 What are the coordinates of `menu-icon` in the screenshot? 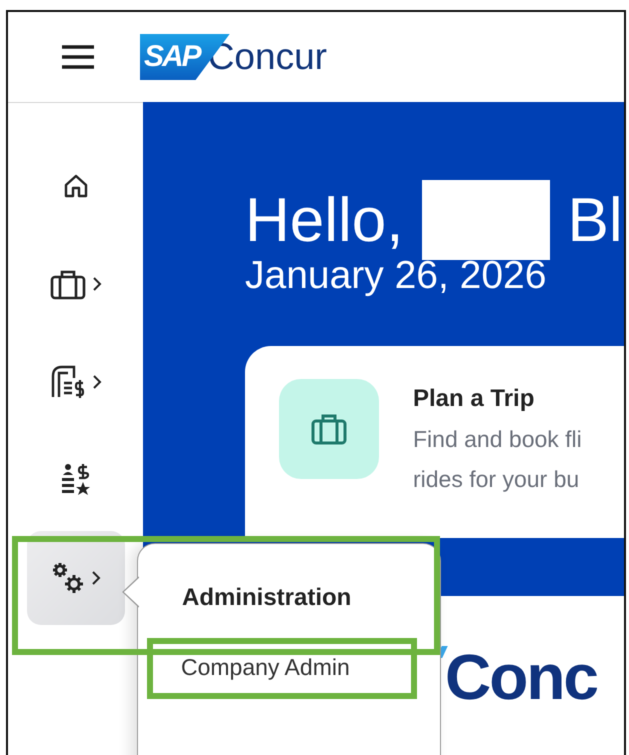 It's located at (78, 57).